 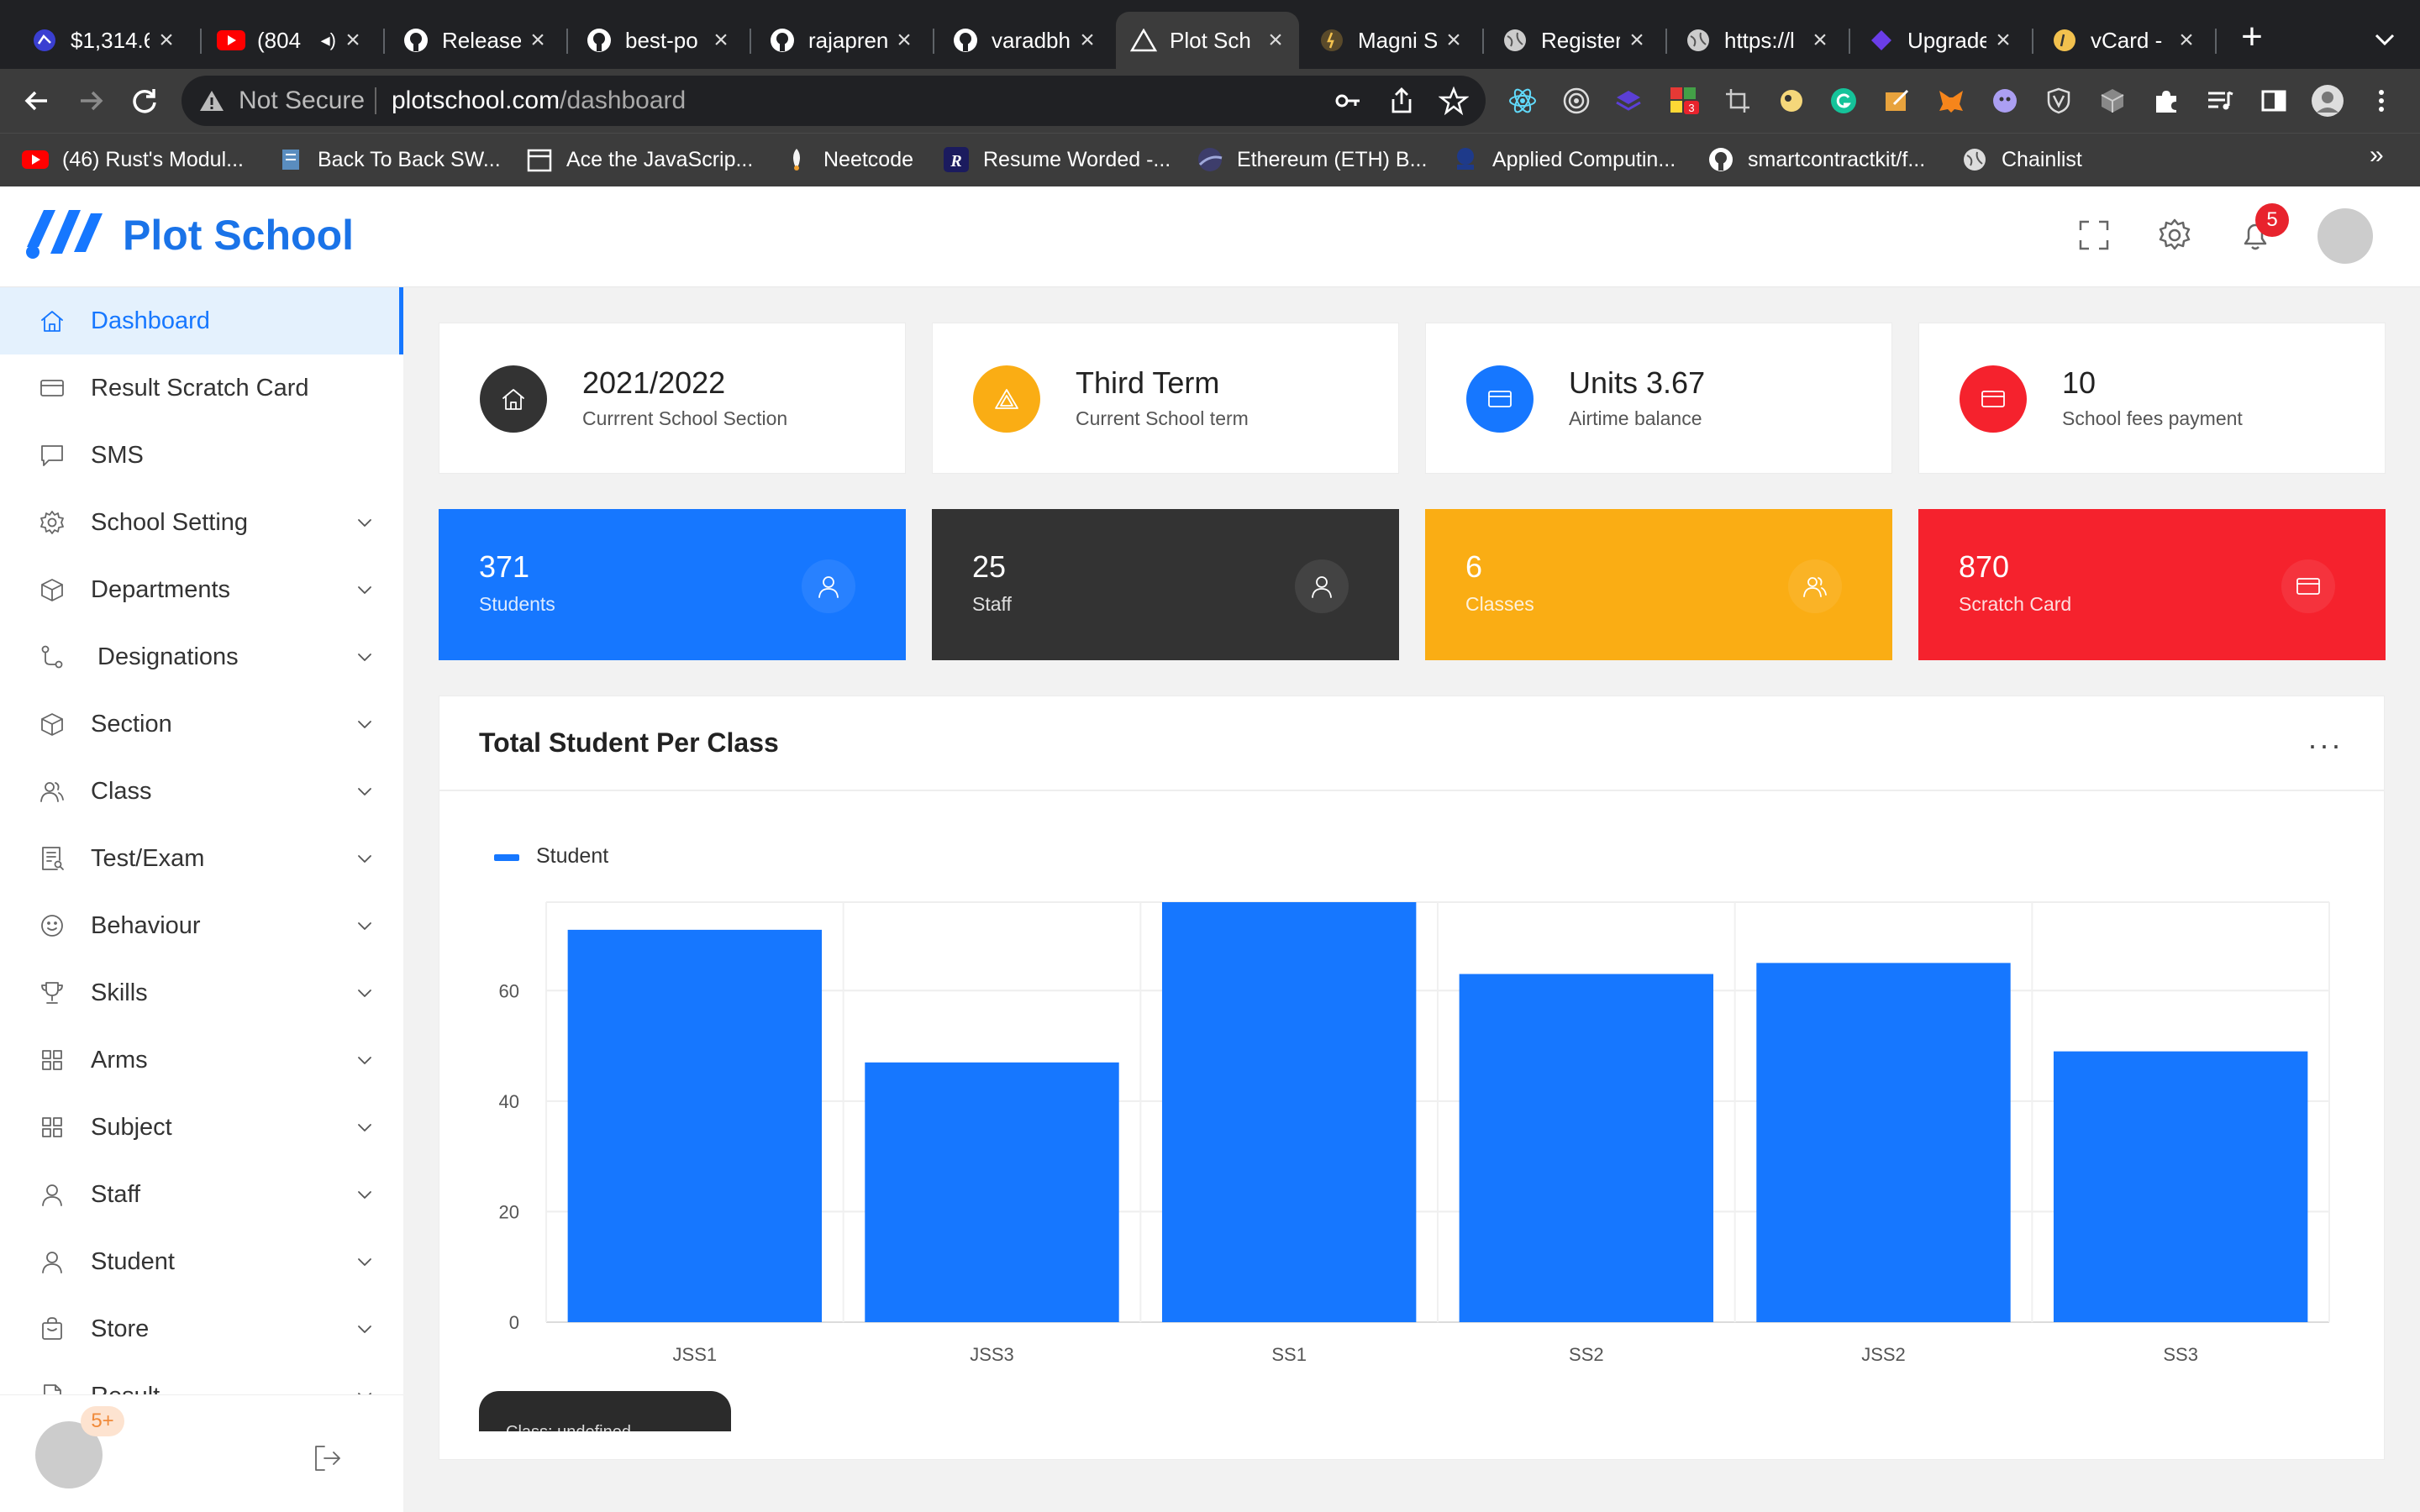 What do you see at coordinates (239, 235) in the screenshot?
I see `app-title: Plot School` at bounding box center [239, 235].